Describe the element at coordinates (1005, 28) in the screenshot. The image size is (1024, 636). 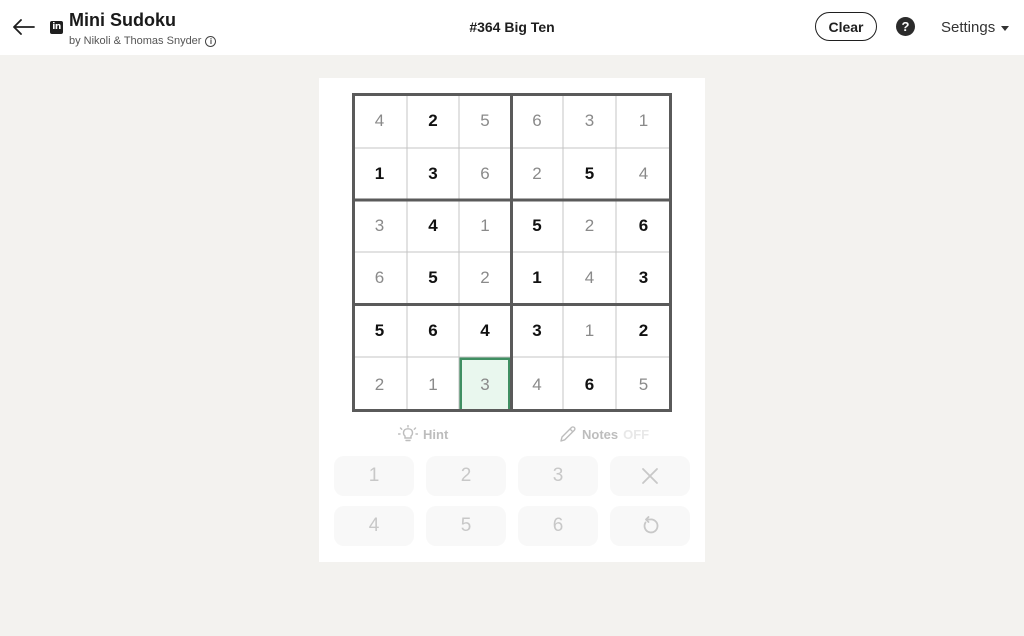
I see `chevron-down-icon` at that location.